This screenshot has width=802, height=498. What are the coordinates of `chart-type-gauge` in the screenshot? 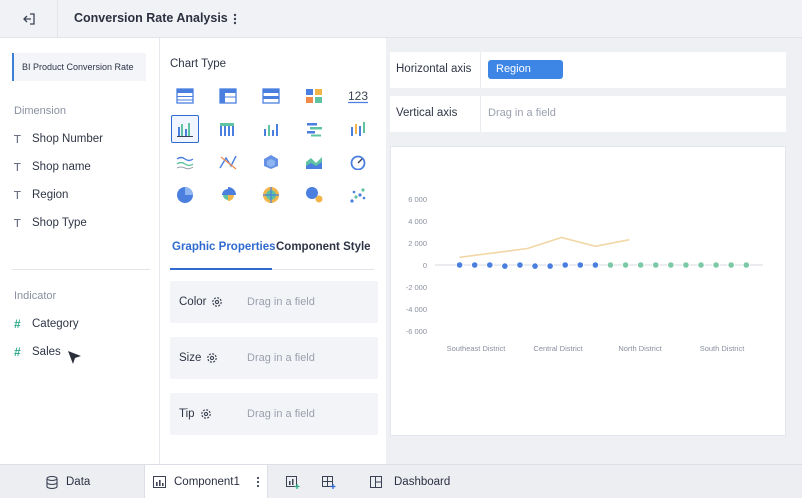 It's located at (358, 162).